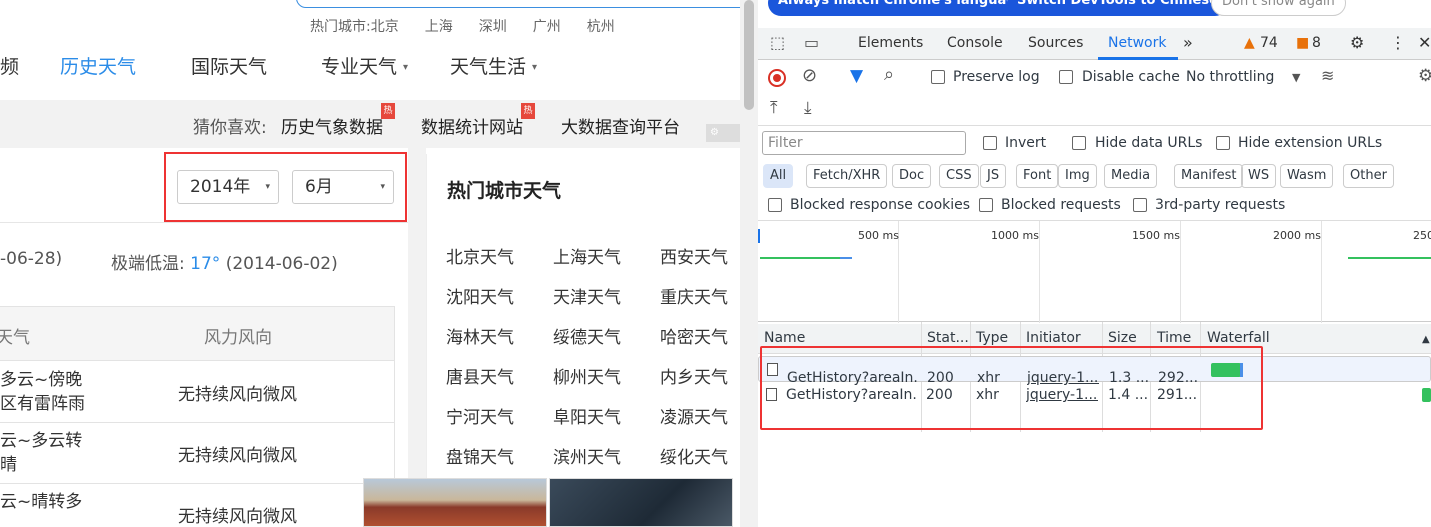  What do you see at coordinates (1426, 339) in the screenshot?
I see `sort-up-icon: ▲` at bounding box center [1426, 339].